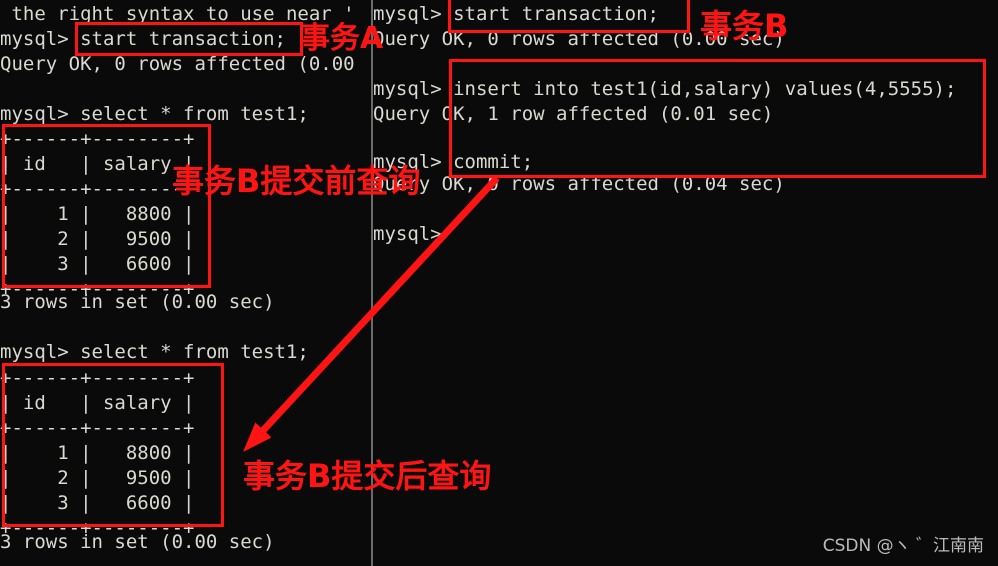 This screenshot has width=998, height=566. What do you see at coordinates (573, 114) in the screenshot?
I see `terminal-line: Query OK, 1 row affected (0.01 sec)` at bounding box center [573, 114].